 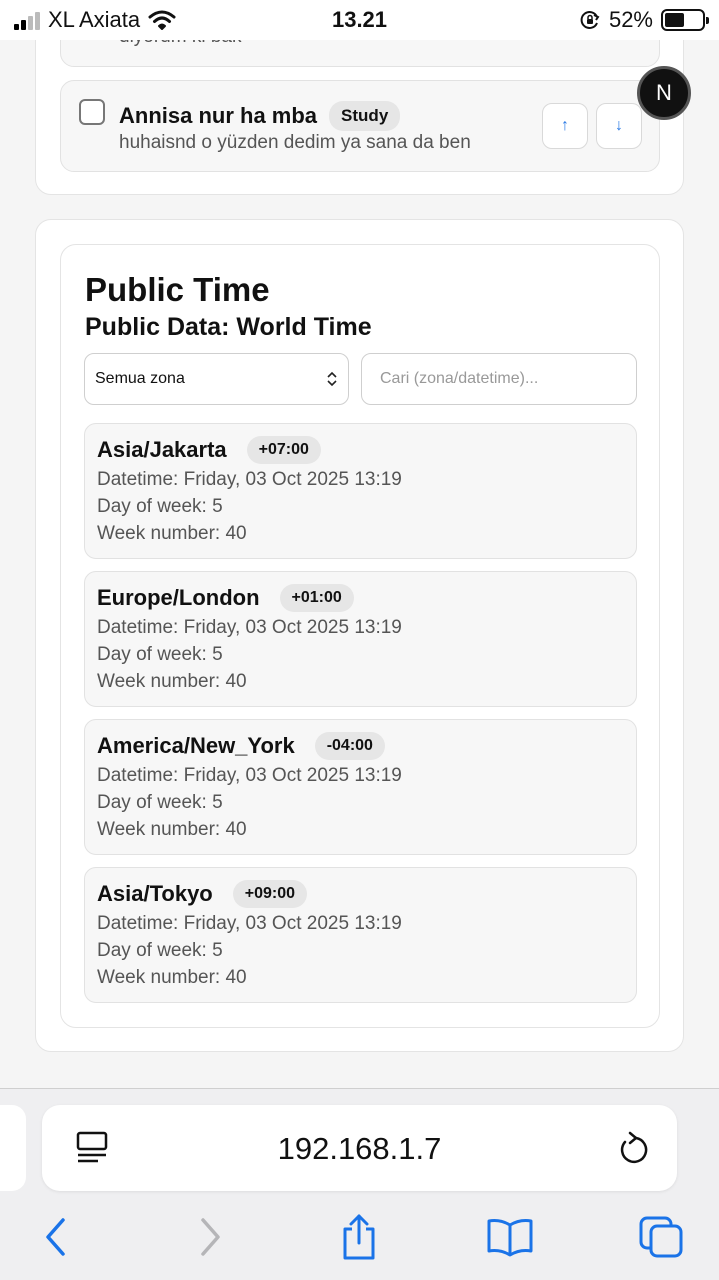 I want to click on todo-tag-badge: Study, so click(x=365, y=116).